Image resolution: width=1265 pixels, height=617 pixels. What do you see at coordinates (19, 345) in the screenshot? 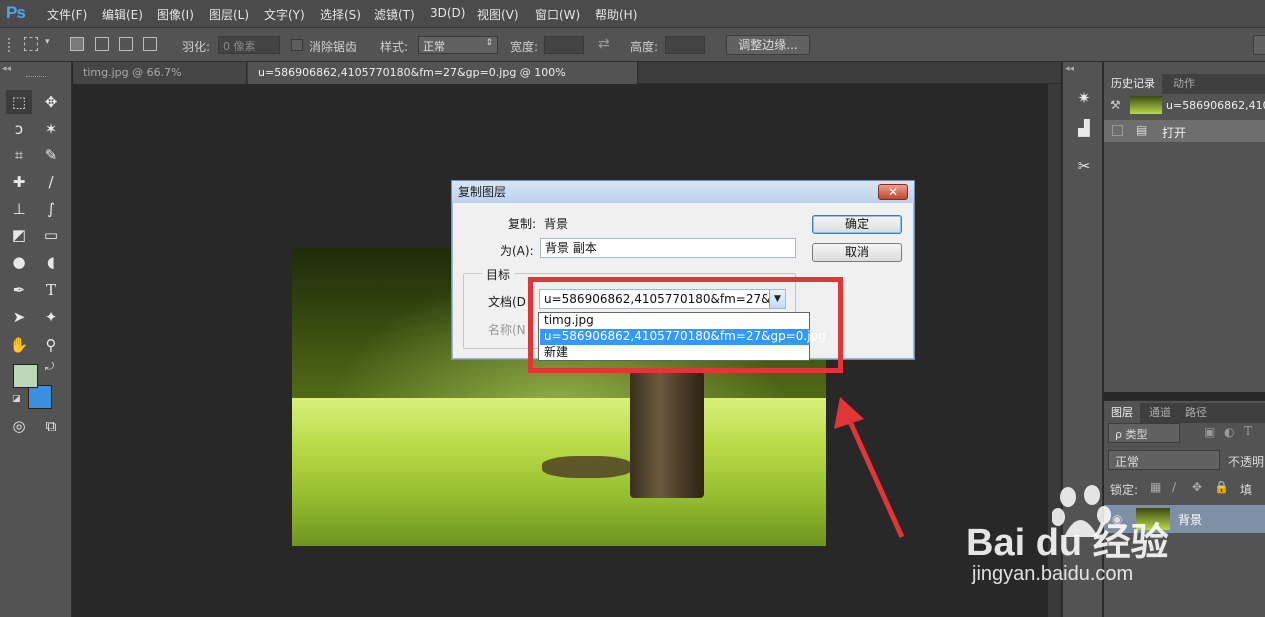
I see `hand-tool-icon: ✋` at bounding box center [19, 345].